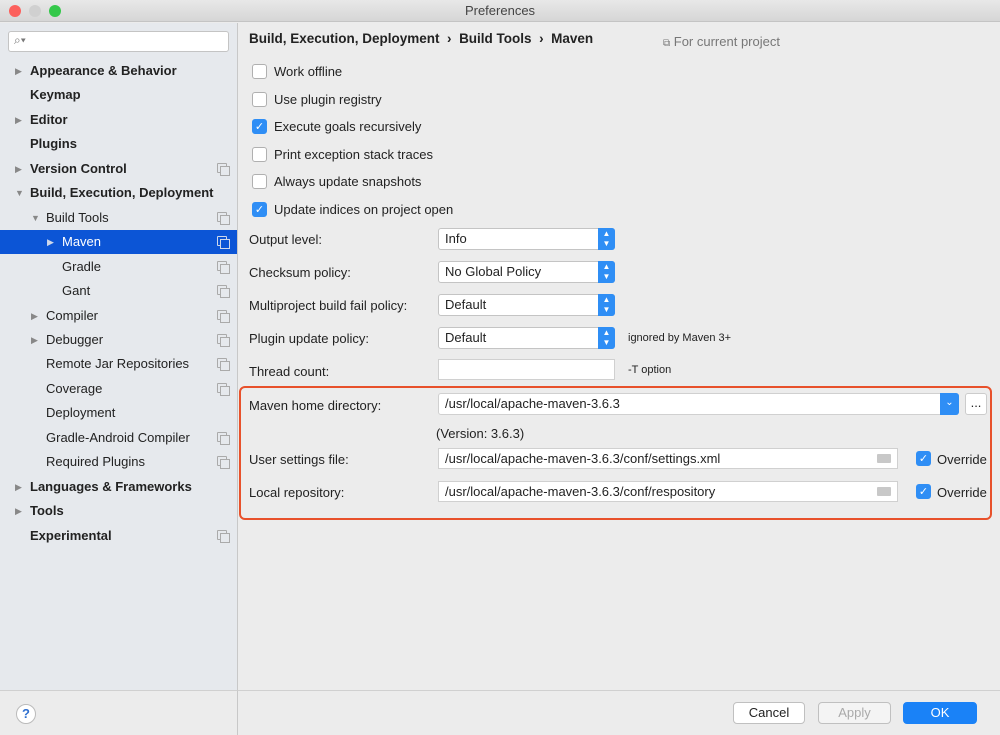 The width and height of the screenshot is (1000, 735). I want to click on sidebar-item: Remote Jar Repositories, so click(118, 364).